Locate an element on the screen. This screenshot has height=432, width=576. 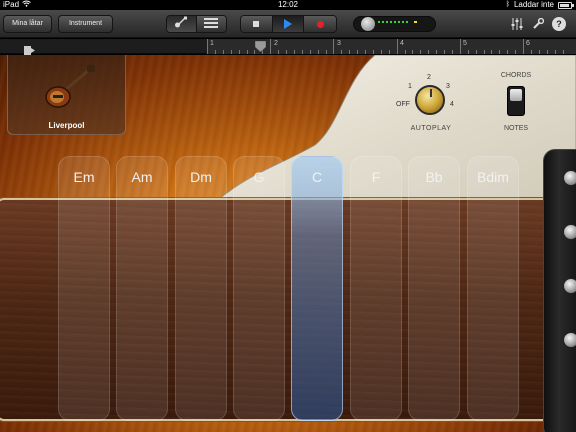
chord-label: Em is located at coordinates (84, 177).